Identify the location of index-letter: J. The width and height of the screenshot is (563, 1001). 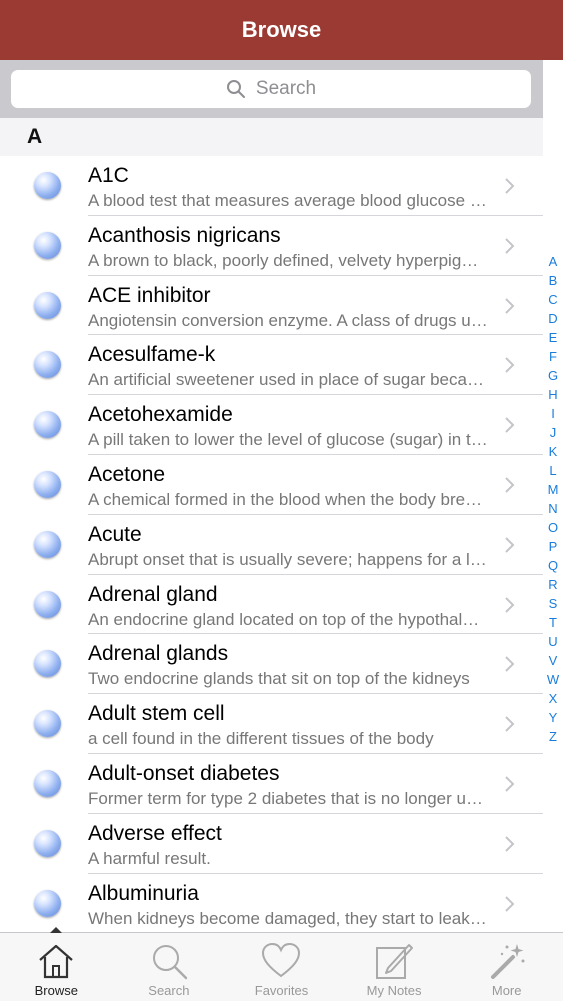
(553, 432).